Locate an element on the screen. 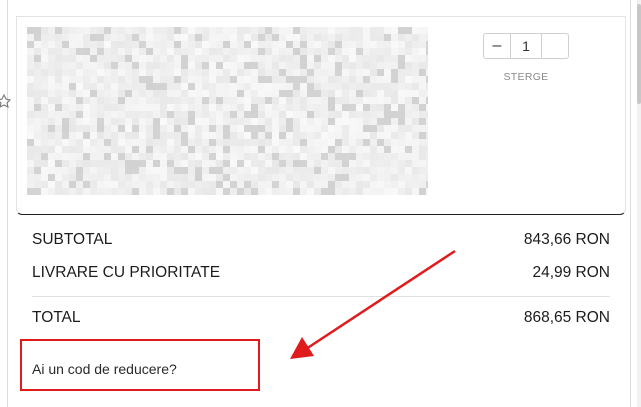 Image resolution: width=641 pixels, height=407 pixels. increase-quantity-button is located at coordinates (555, 46).